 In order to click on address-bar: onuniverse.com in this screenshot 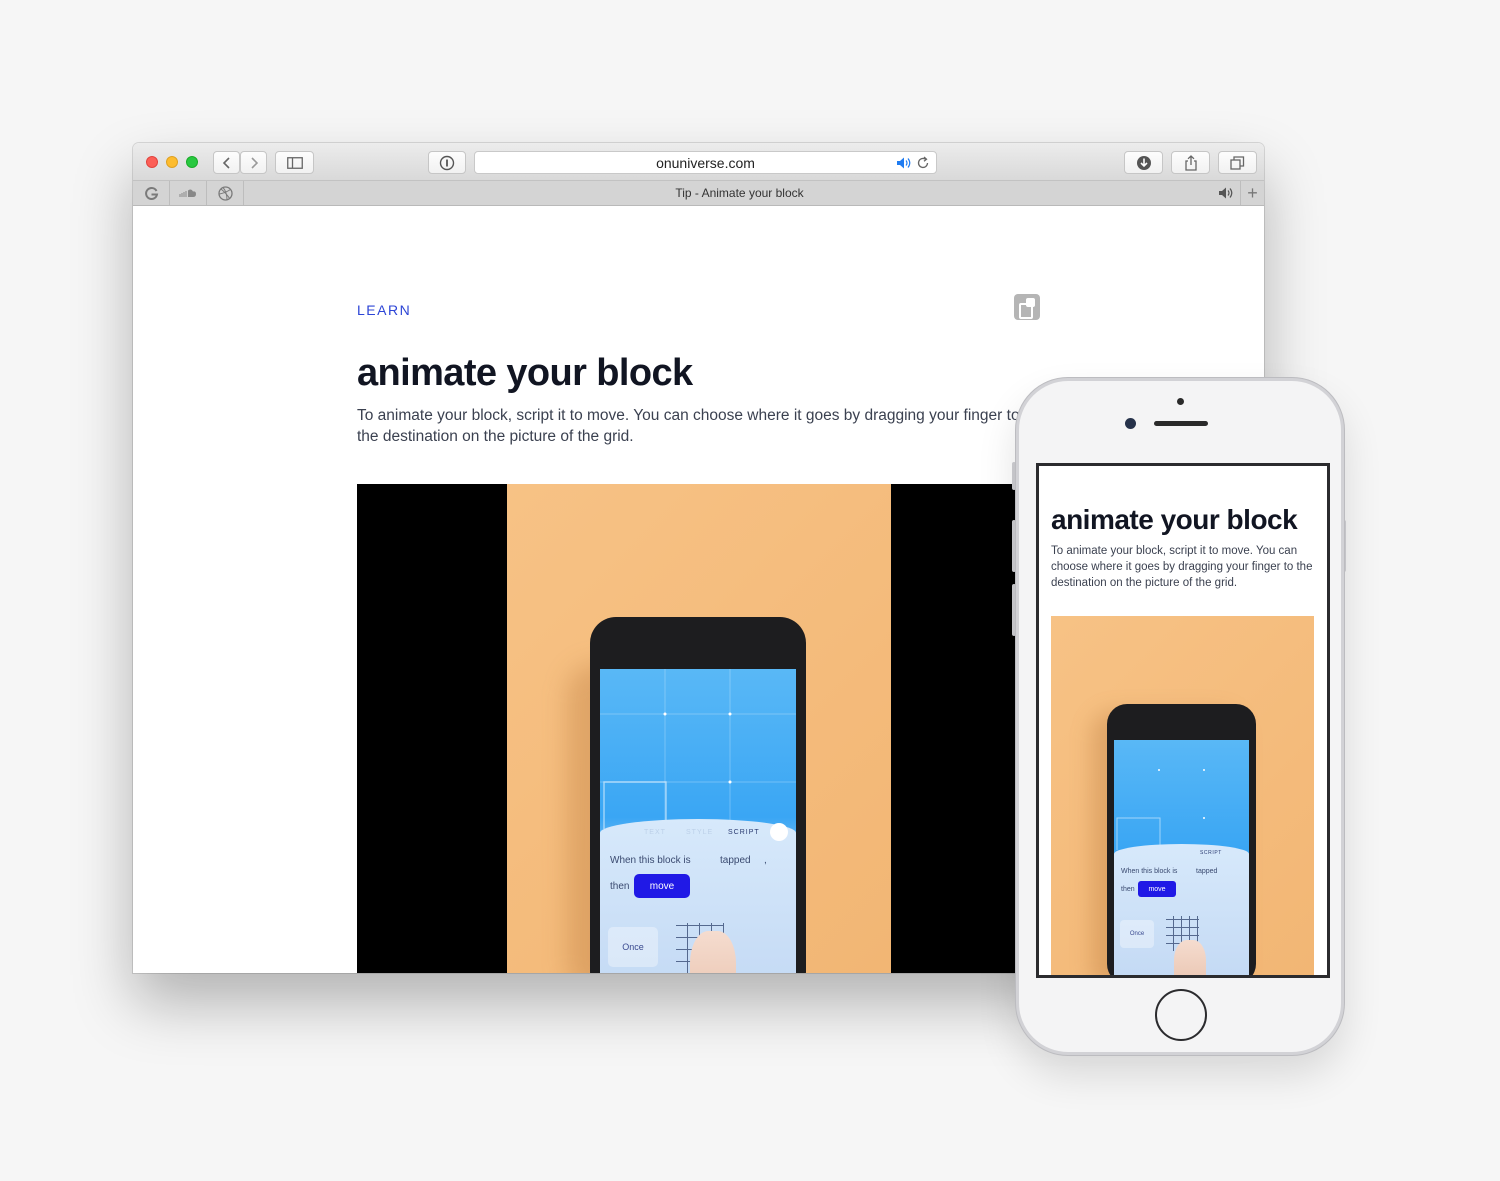, I will do `click(705, 162)`.